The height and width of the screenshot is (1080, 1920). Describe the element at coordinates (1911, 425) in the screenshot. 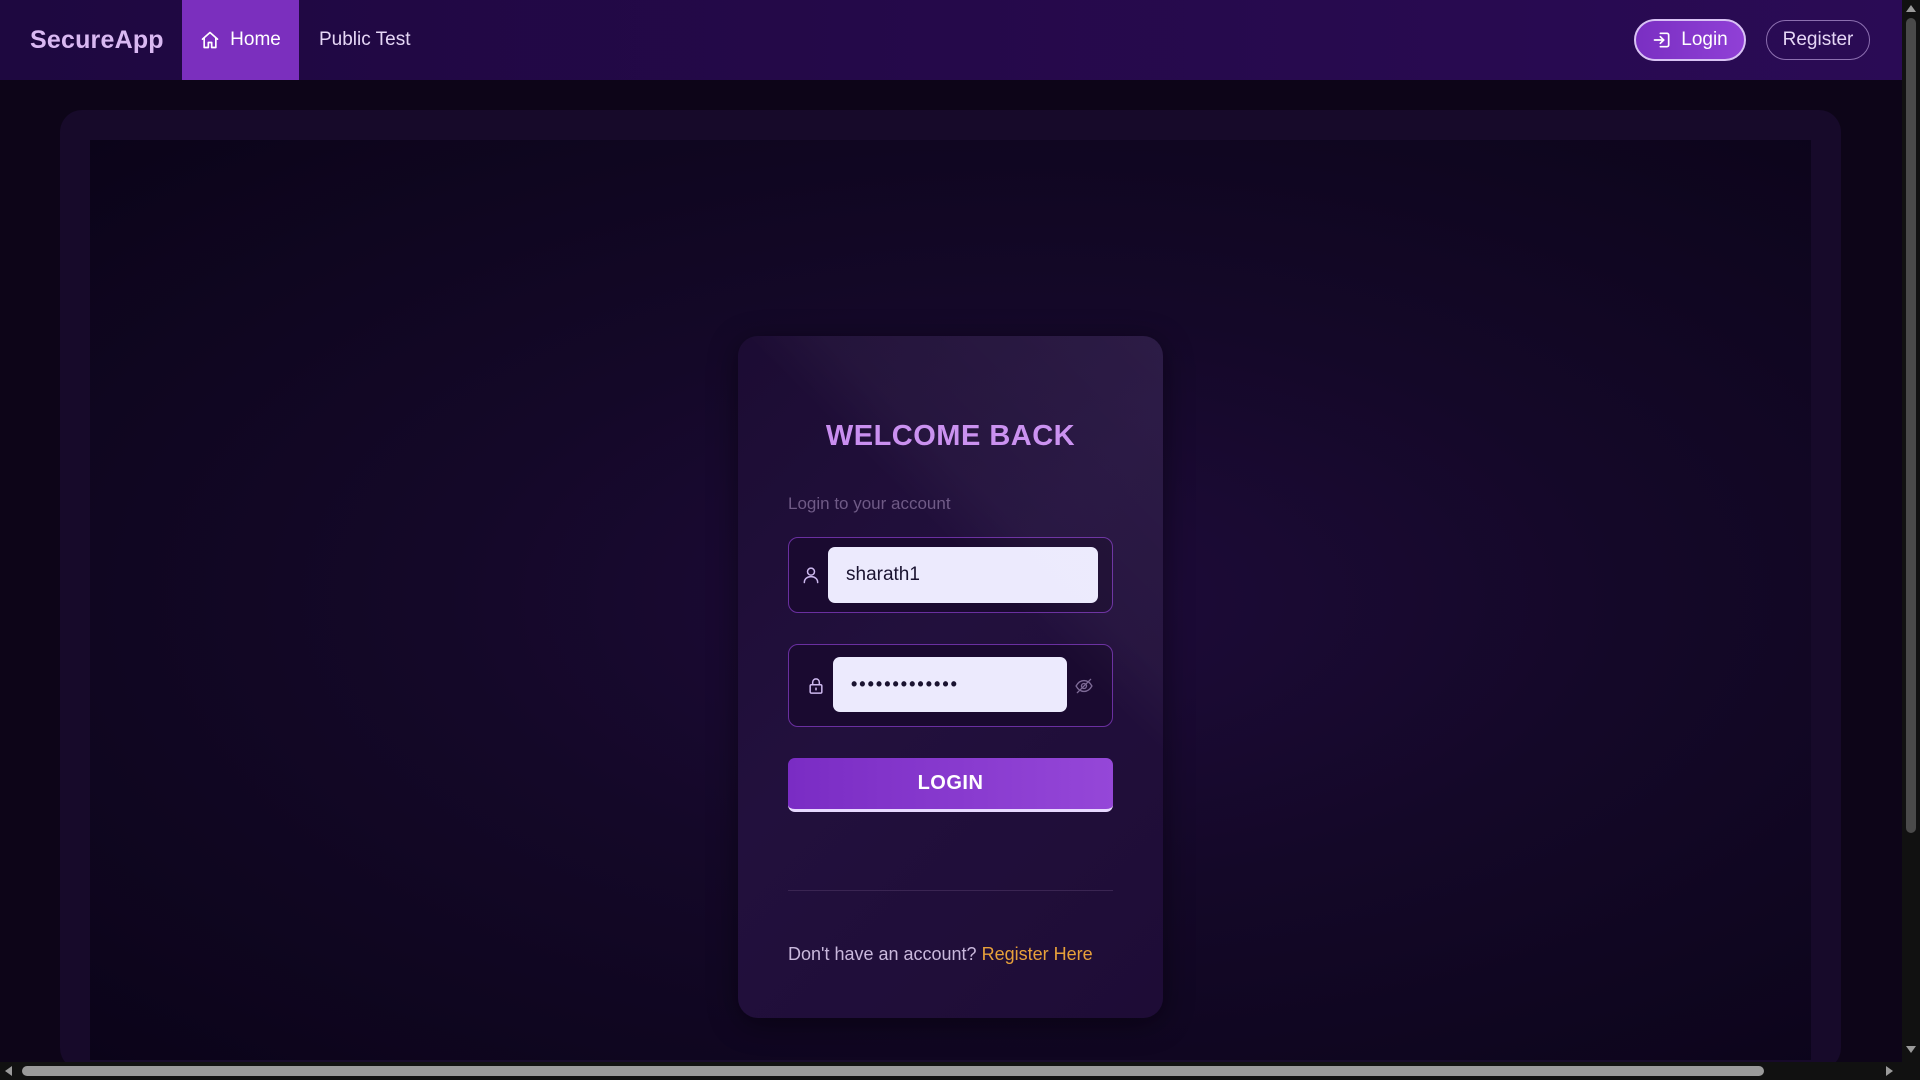

I see `vertical-scrollbar-thumb` at that location.